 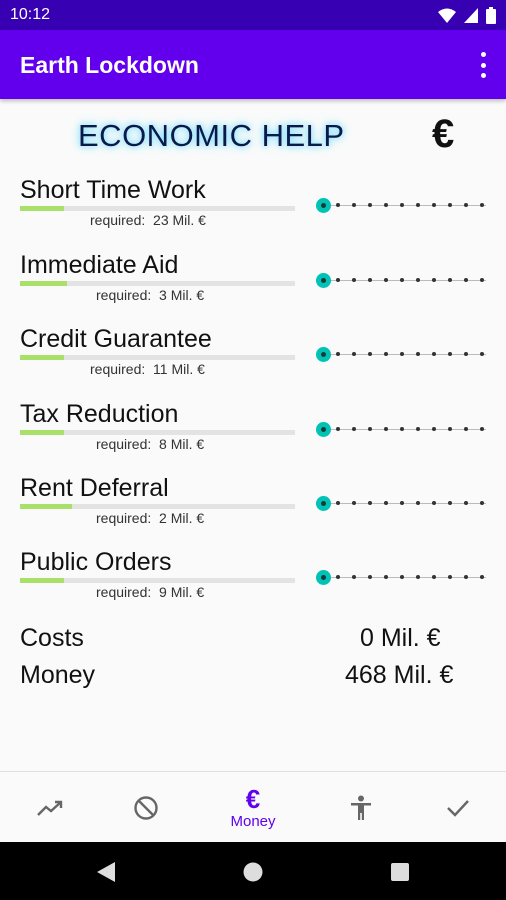 I want to click on block-icon, so click(x=146, y=807).